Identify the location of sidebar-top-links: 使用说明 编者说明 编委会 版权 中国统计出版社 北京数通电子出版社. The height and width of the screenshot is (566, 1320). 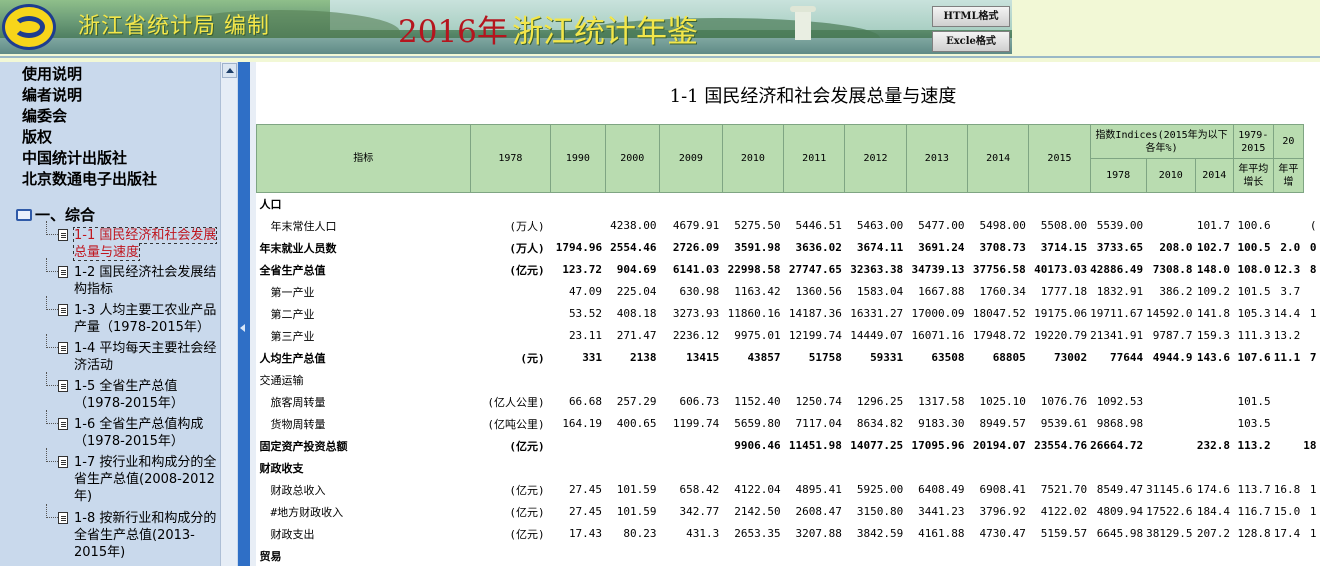
(119, 126).